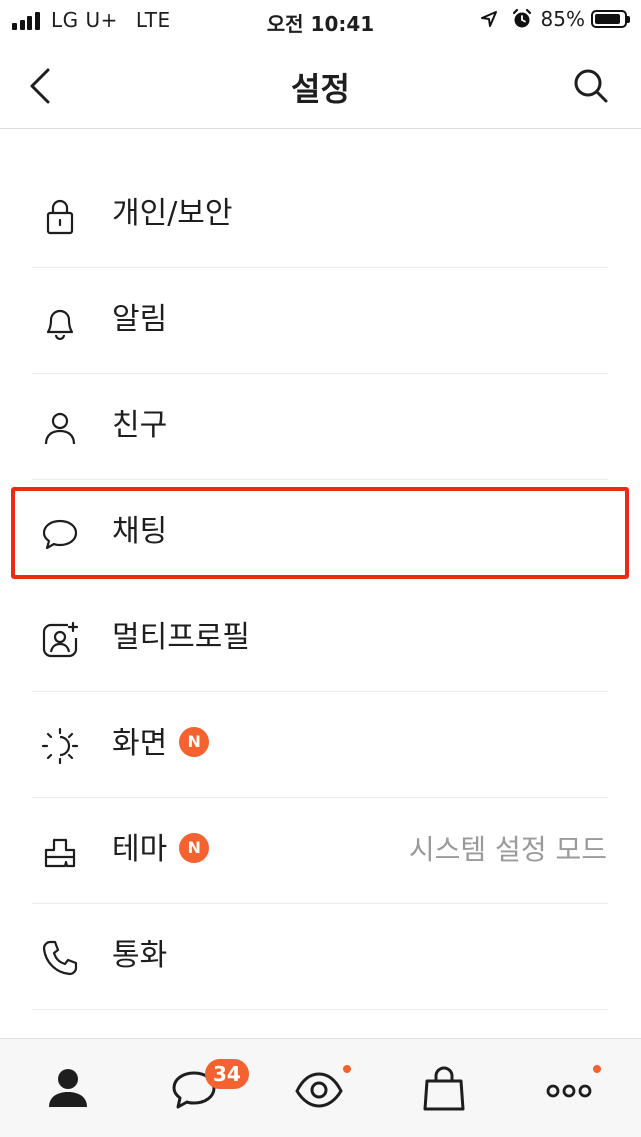 Image resolution: width=641 pixels, height=1137 pixels. I want to click on settings-item-calls: 통화, so click(320, 957).